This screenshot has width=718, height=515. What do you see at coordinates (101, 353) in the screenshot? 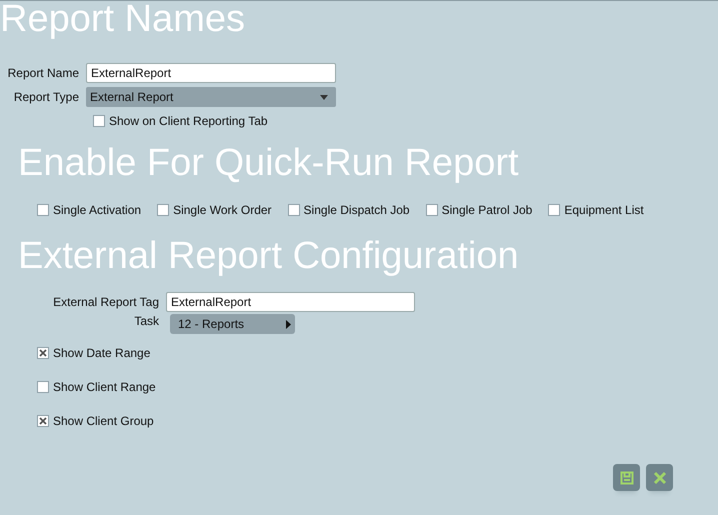
I see `checkbox-label: Show Date Range` at bounding box center [101, 353].